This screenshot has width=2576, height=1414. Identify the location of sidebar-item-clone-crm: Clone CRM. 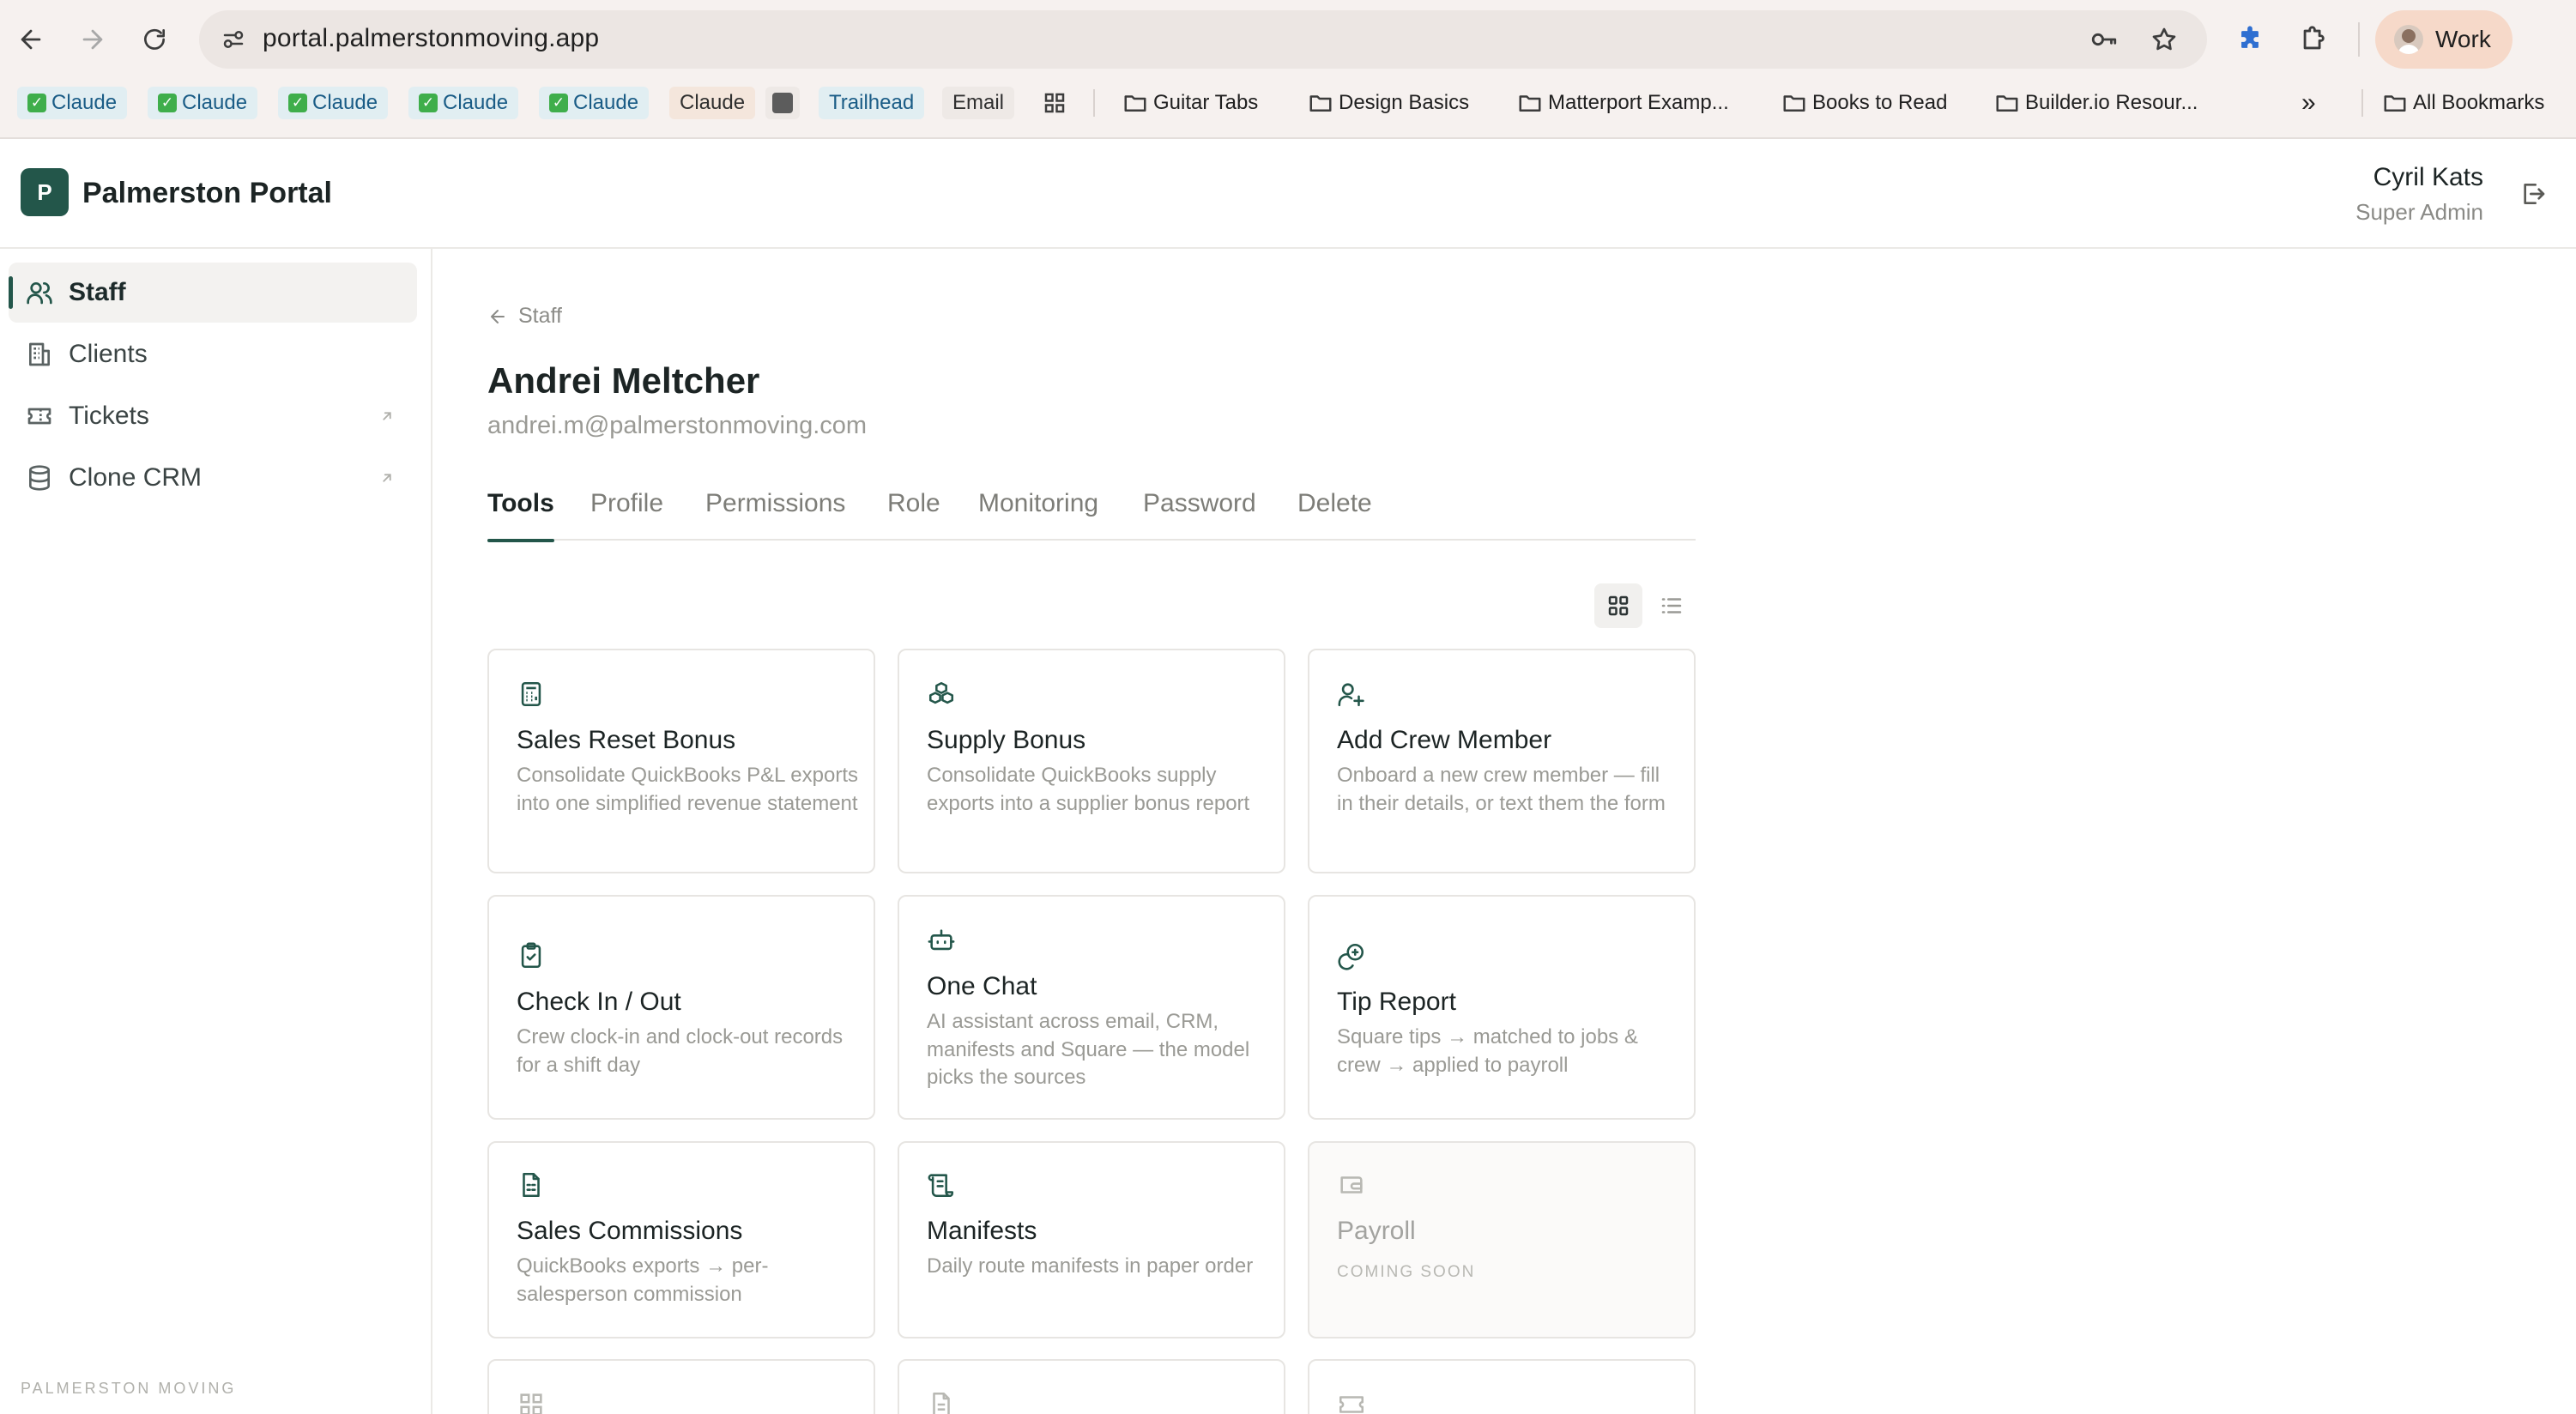
(213, 478).